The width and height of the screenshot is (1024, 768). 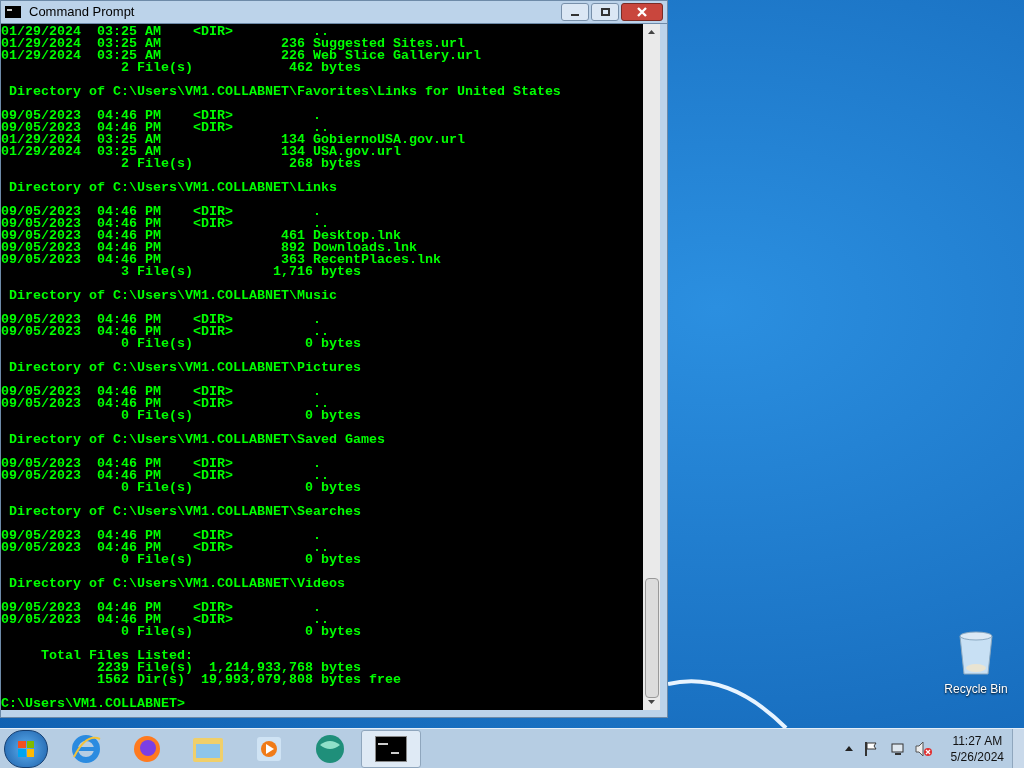 I want to click on file-entry: 01/29/2024 03:25 AM 226 Web Slice Gallery.url, so click(x=241, y=56).